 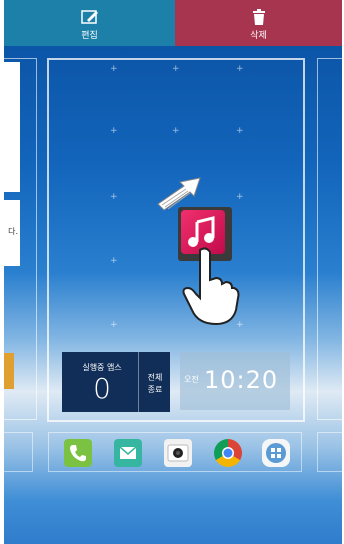 I want to click on dock-page-right, so click(x=329, y=452).